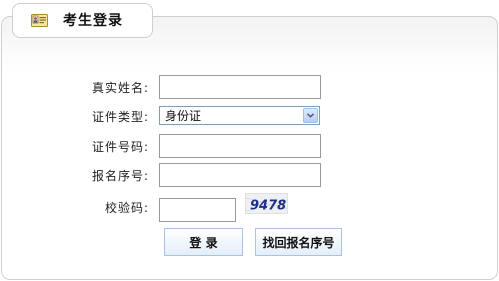 The width and height of the screenshot is (499, 281). I want to click on captcha-label: 校验码:, so click(126, 208).